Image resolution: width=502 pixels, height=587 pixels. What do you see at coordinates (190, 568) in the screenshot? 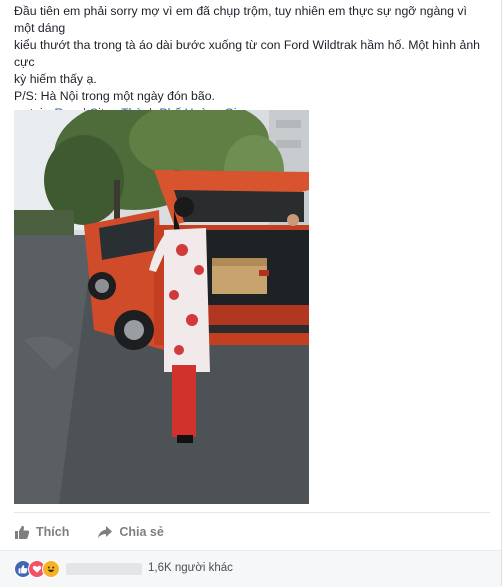
I see `reaction-count: 1,6K người khác` at bounding box center [190, 568].